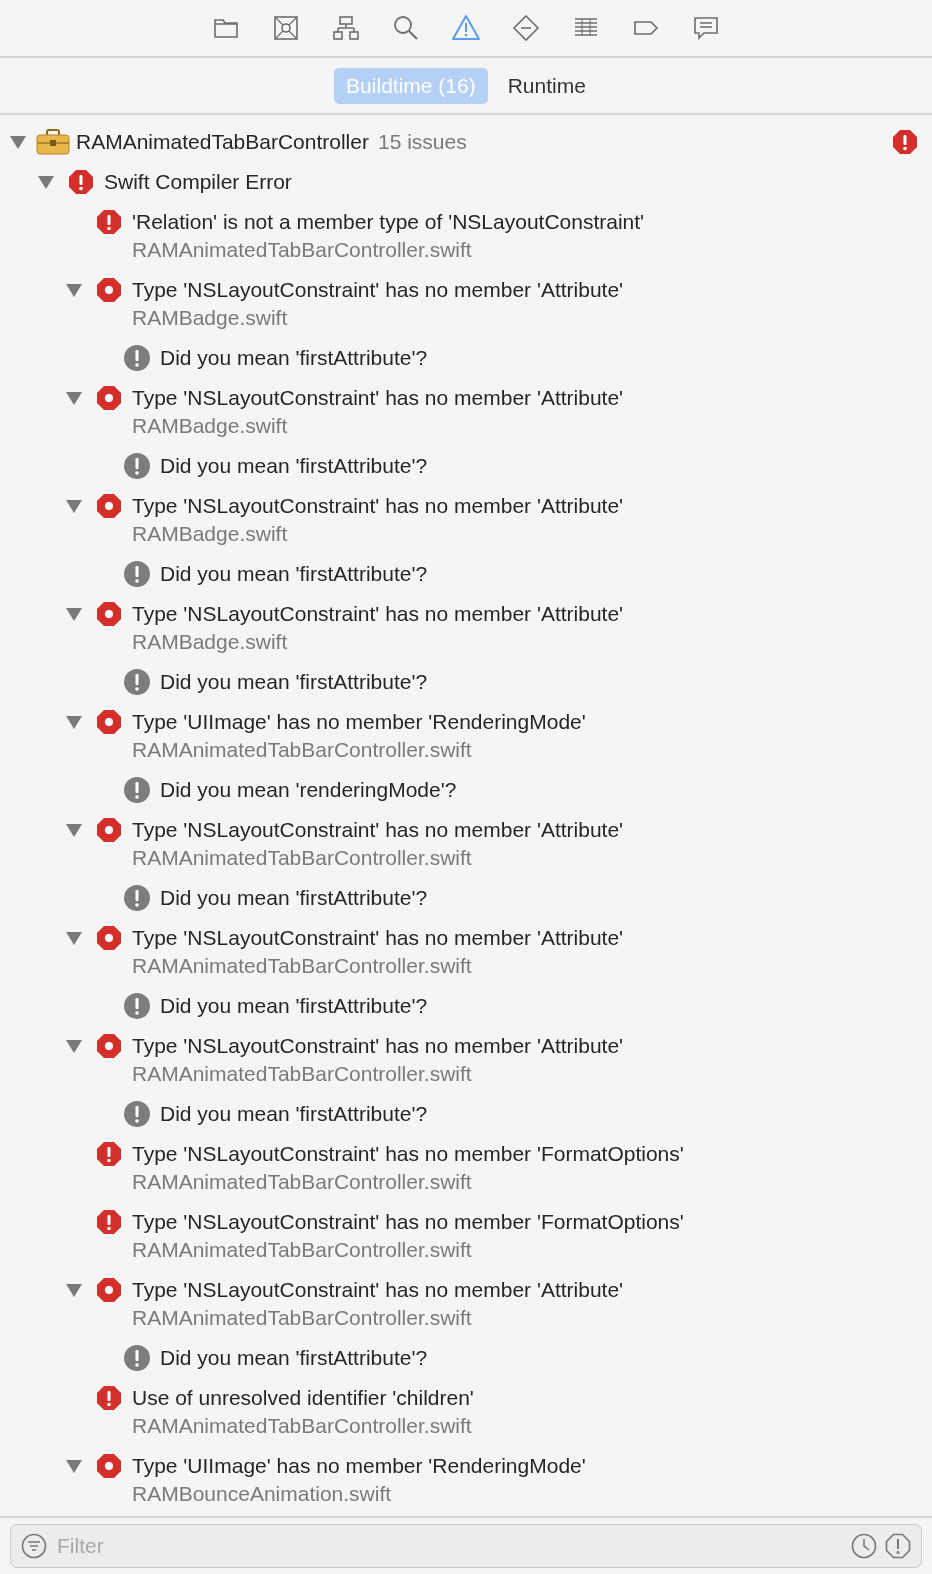 This screenshot has width=932, height=1574. Describe the element at coordinates (864, 1546) in the screenshot. I see `clock-icon` at that location.